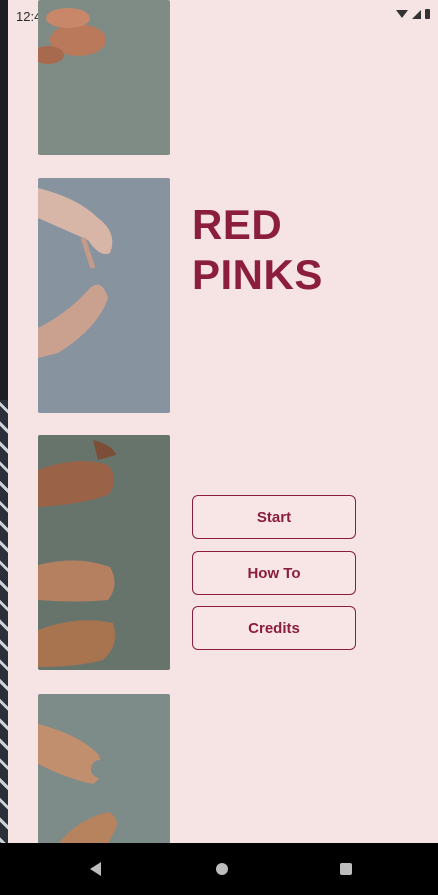 The height and width of the screenshot is (895, 438). I want to click on battery-icon, so click(427, 14).